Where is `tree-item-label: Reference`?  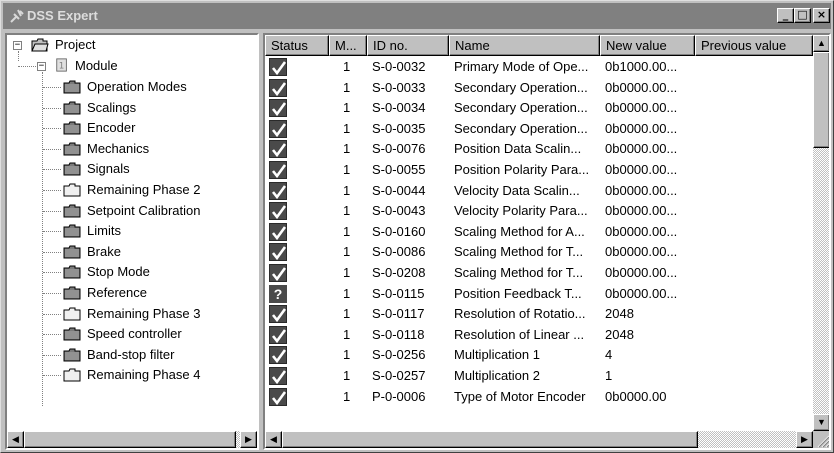 tree-item-label: Reference is located at coordinates (117, 292).